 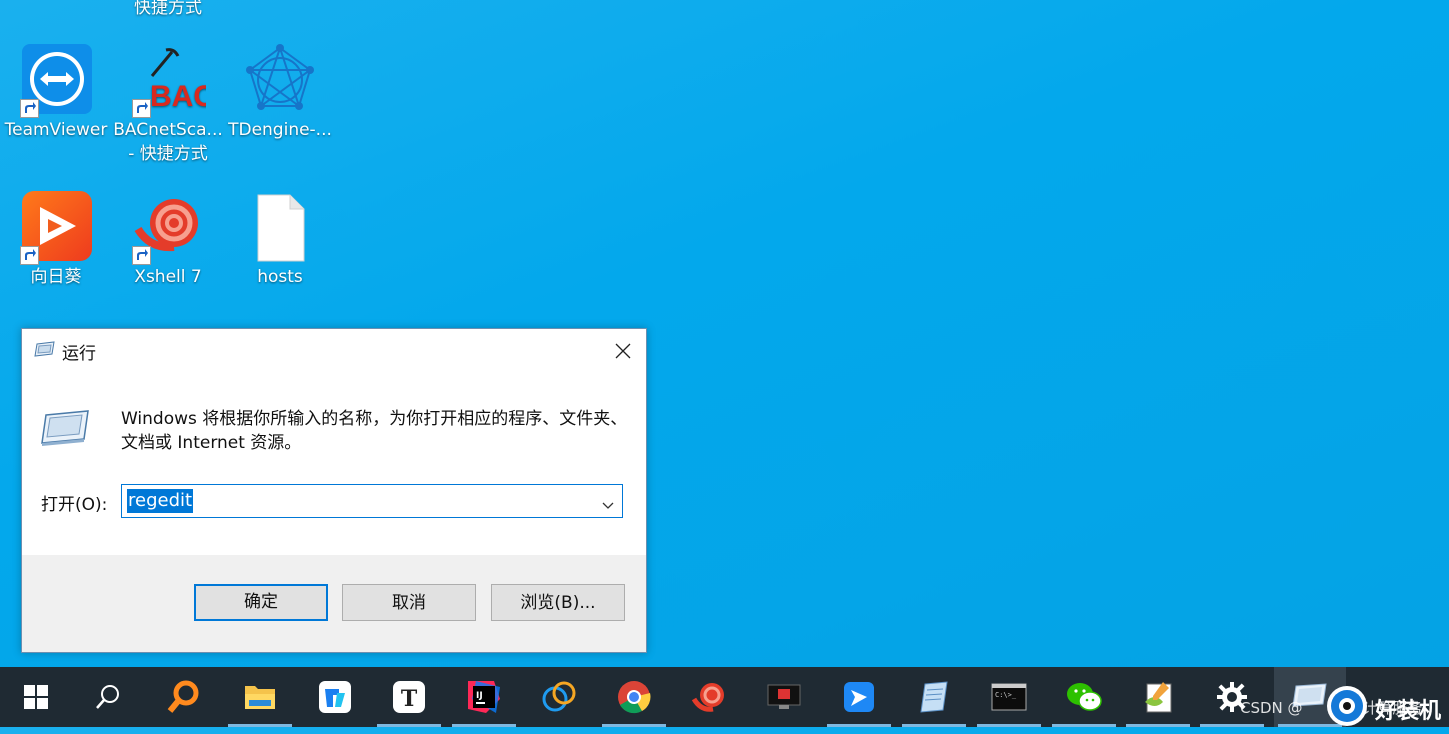 I want to click on search-icon, so click(x=108, y=697).